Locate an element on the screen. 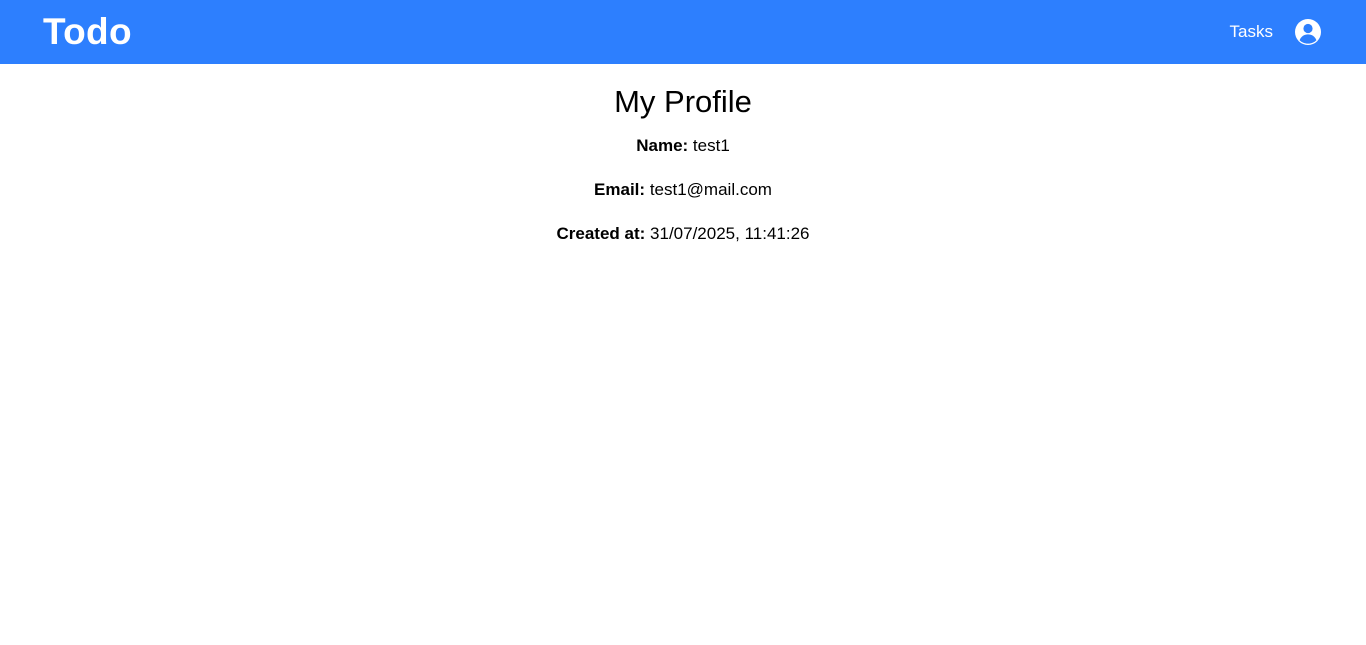 The width and height of the screenshot is (1366, 645). created-label: Created at: is located at coordinates (601, 233).